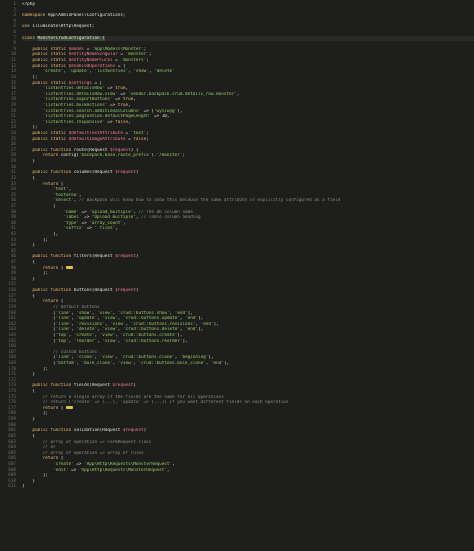 Image resolution: width=474 pixels, height=551 pixels. Describe the element at coordinates (12, 487) in the screenshot. I see `line-number: 611` at that location.